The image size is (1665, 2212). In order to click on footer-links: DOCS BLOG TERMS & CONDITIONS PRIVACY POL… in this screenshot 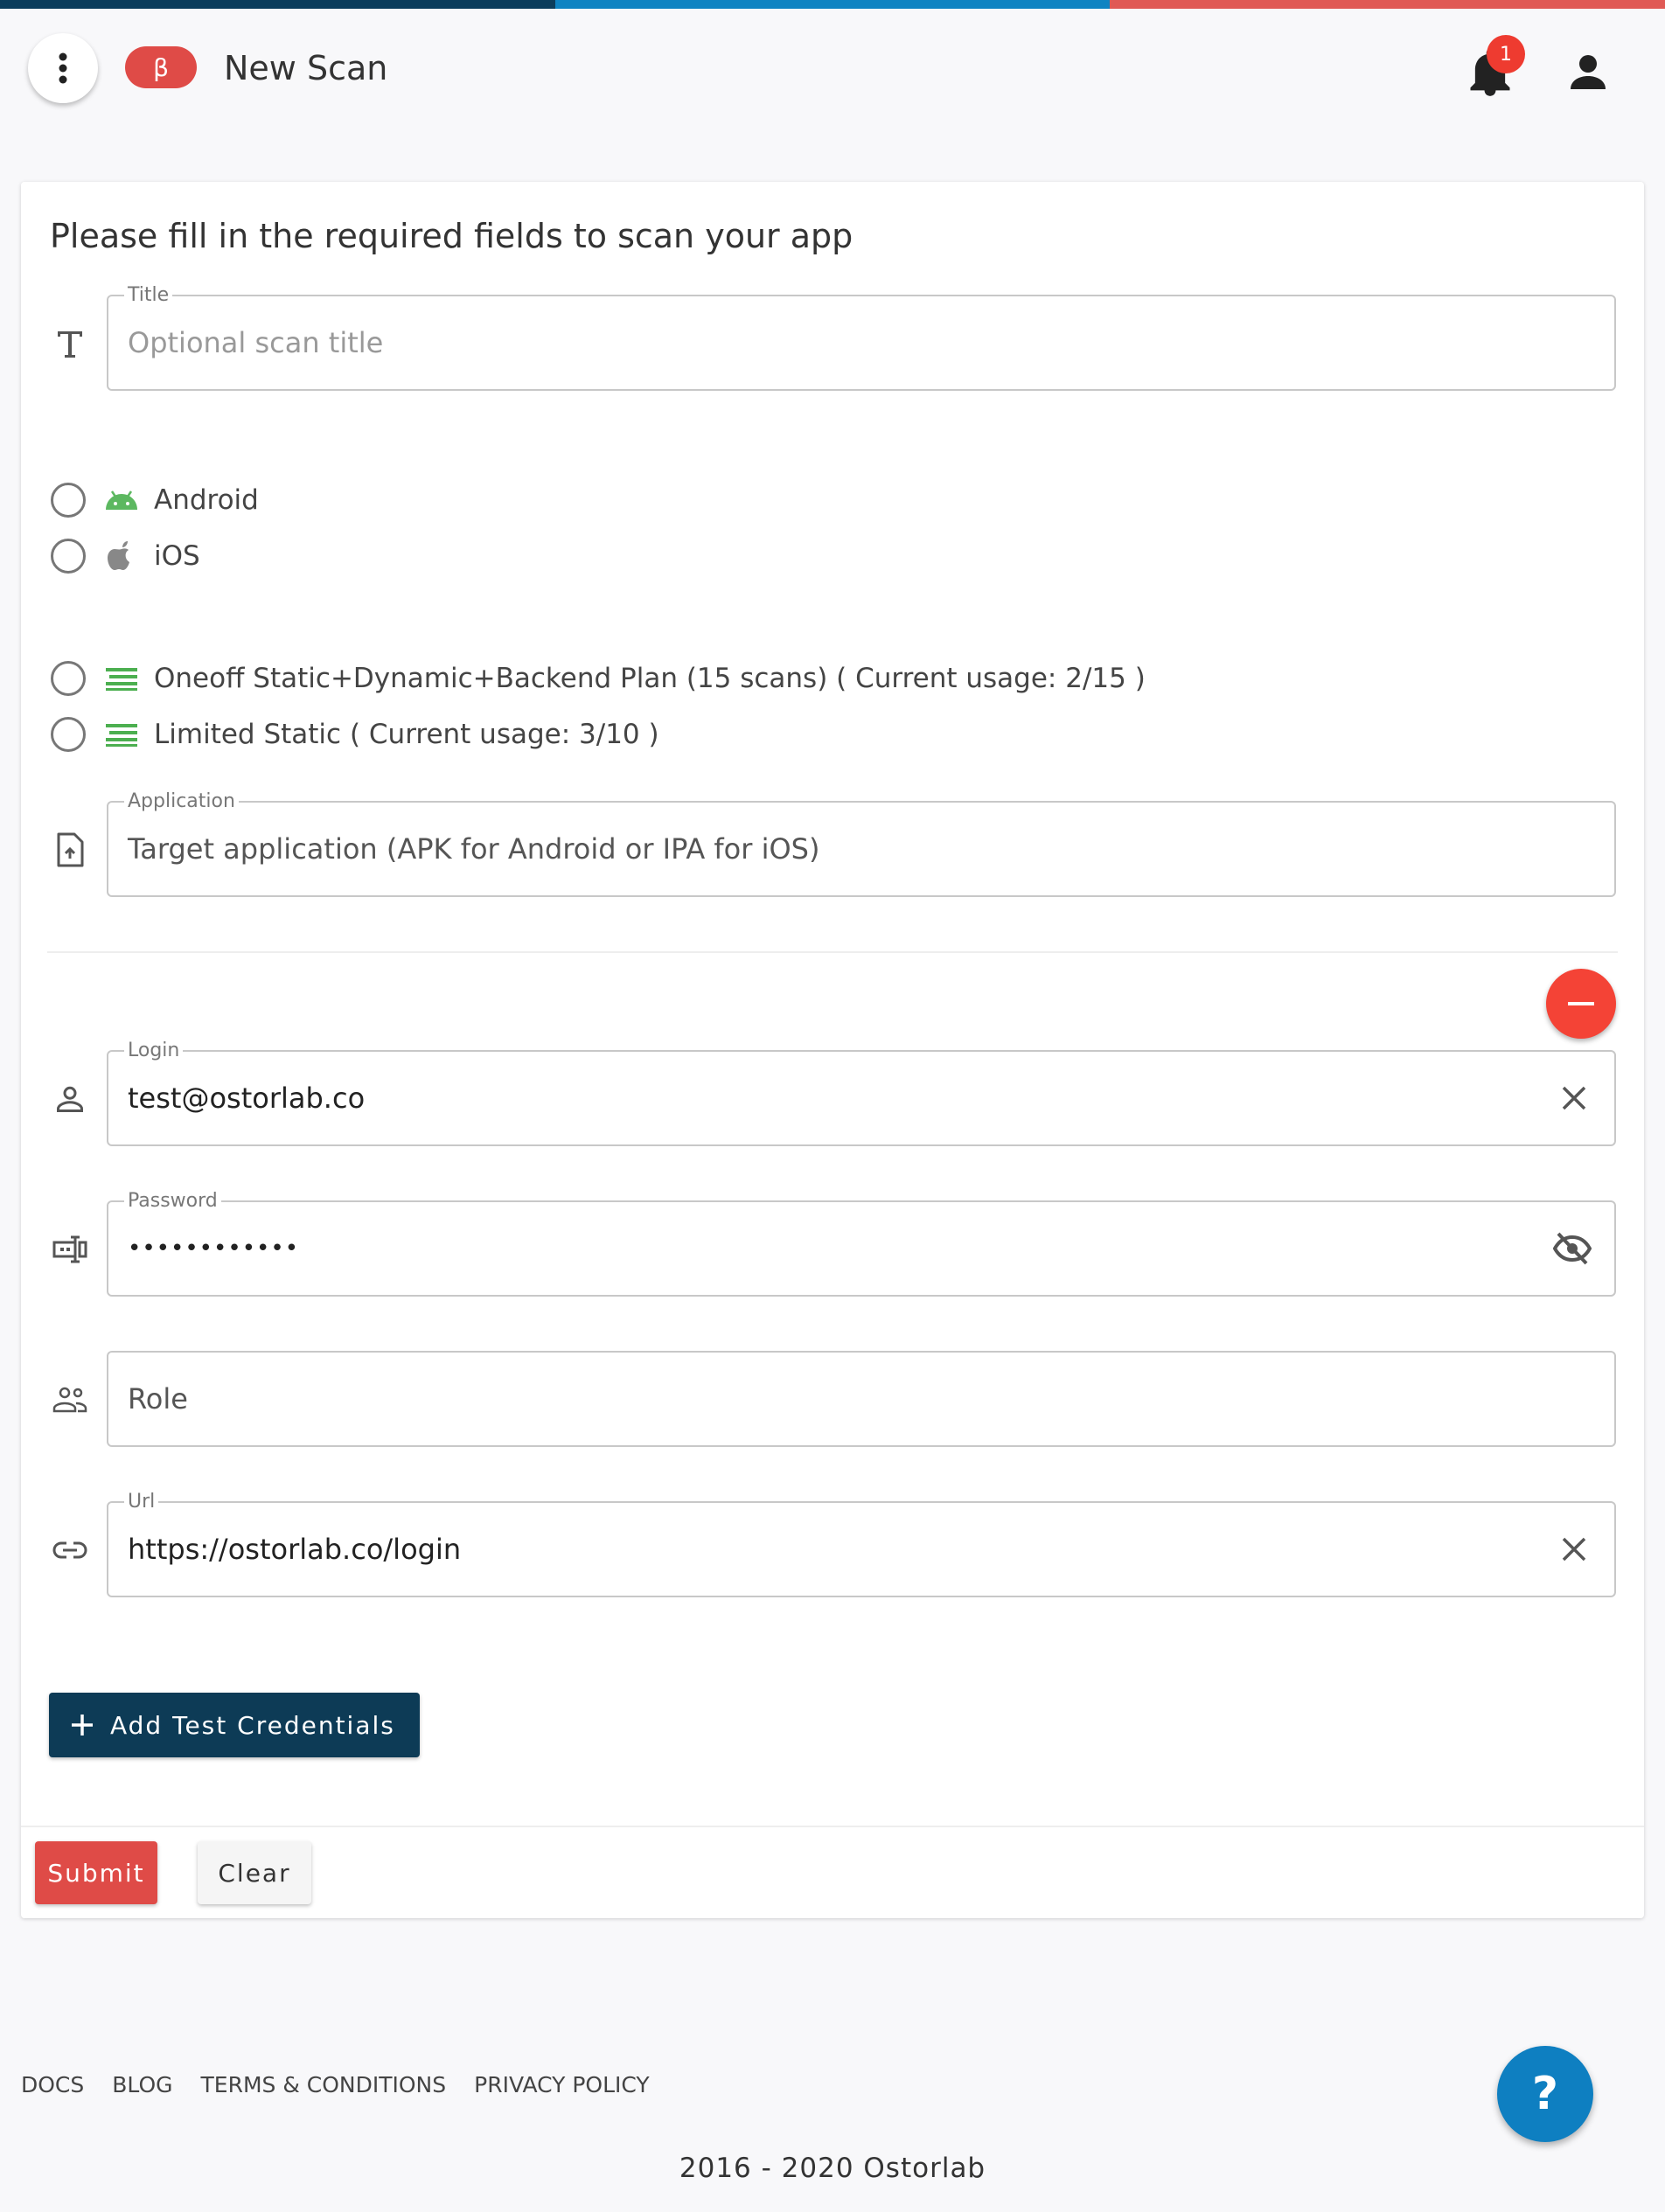, I will do `click(335, 2084)`.